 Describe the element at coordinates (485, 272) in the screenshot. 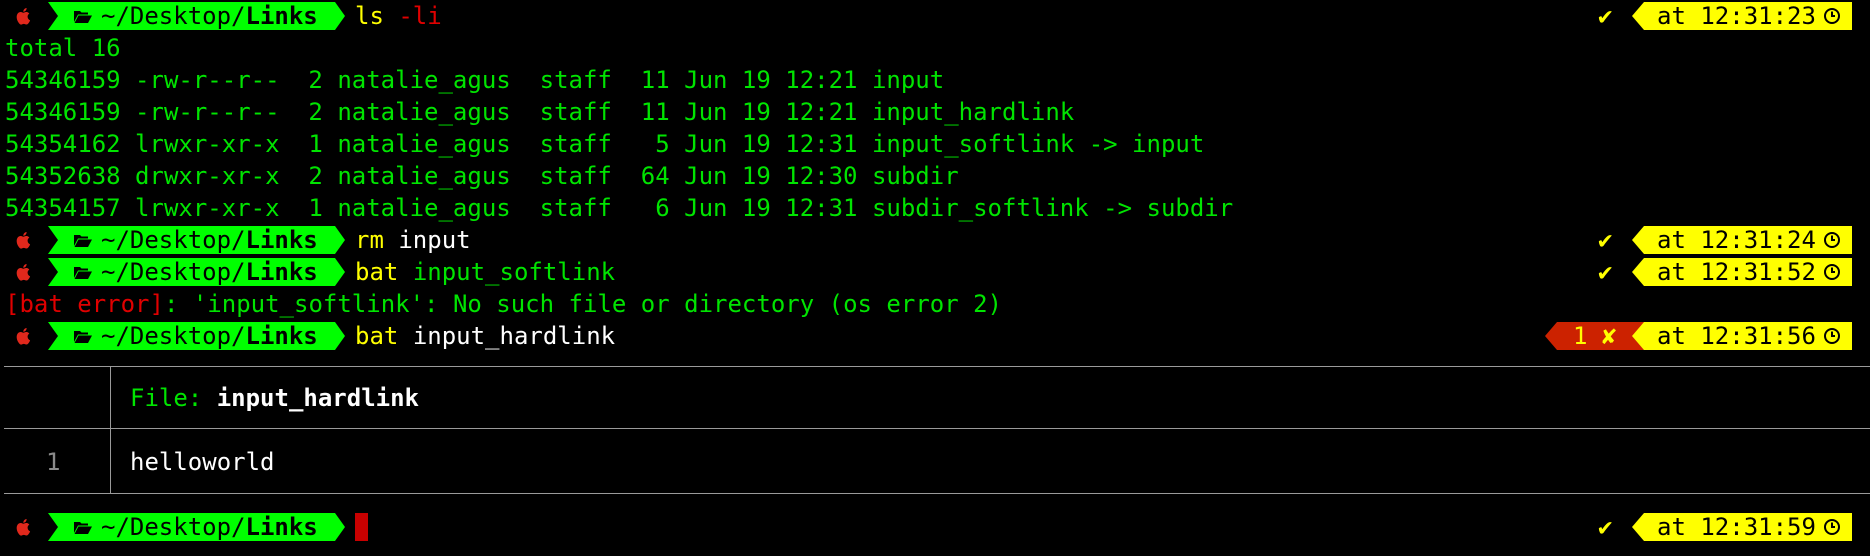

I see `command: bat input_softlink` at that location.